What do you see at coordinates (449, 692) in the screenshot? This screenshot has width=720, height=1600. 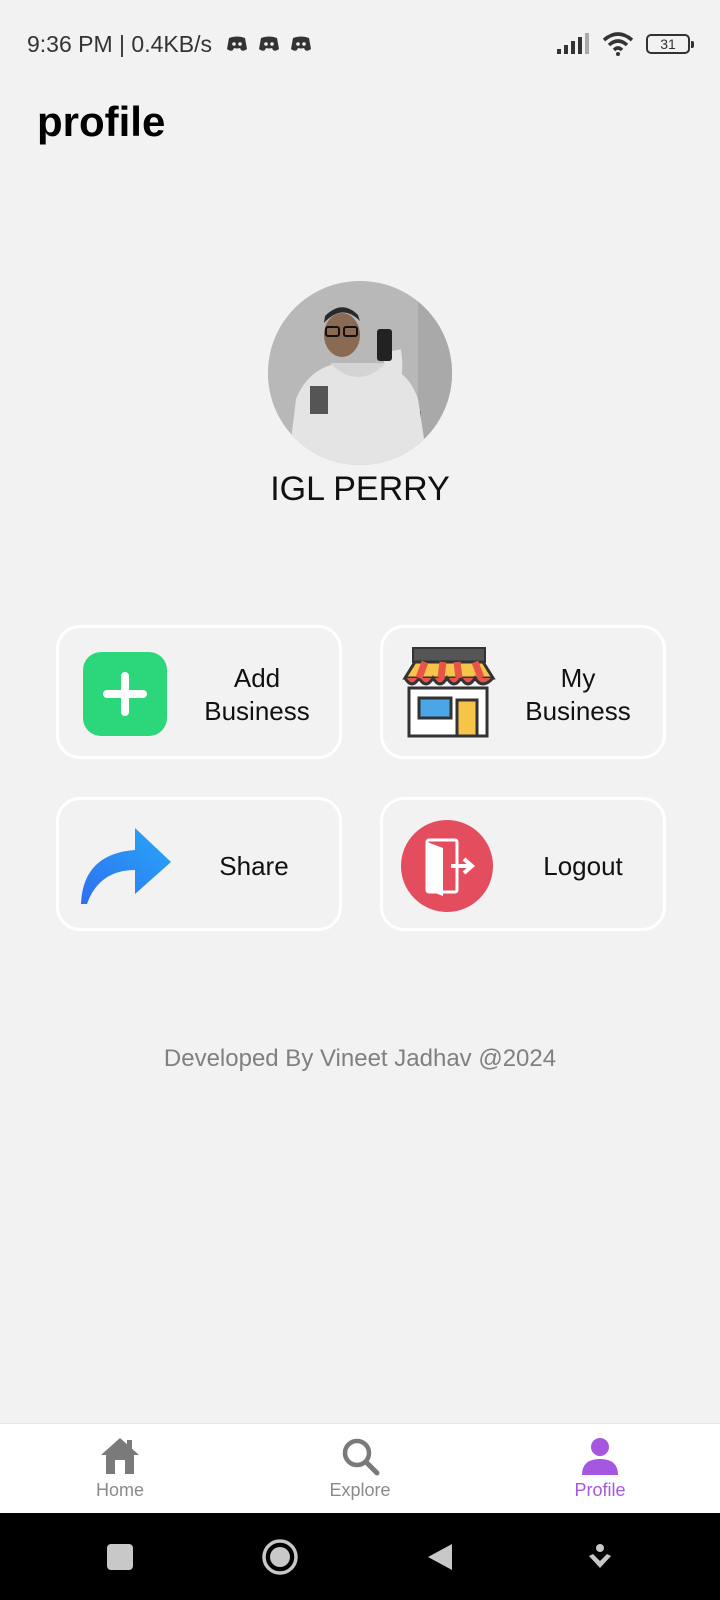 I see `store-icon` at bounding box center [449, 692].